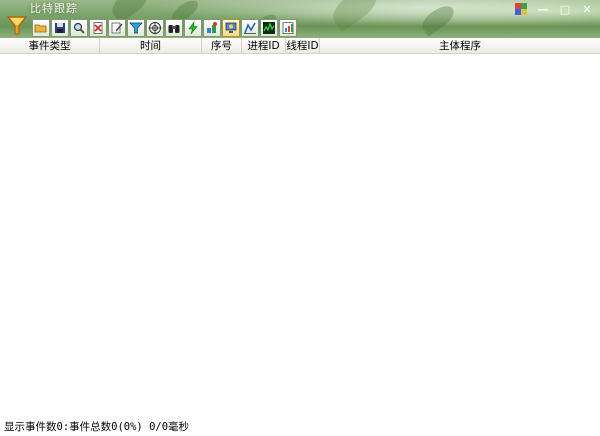  What do you see at coordinates (300, 19) in the screenshot?
I see `title-bar: 比特跟踪 — □ ✕` at bounding box center [300, 19].